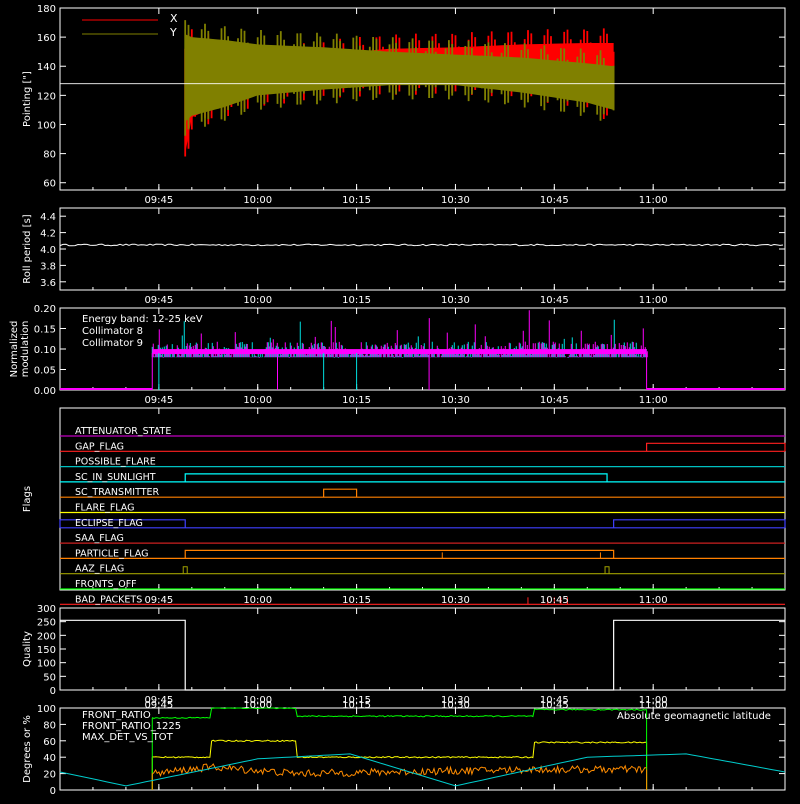 The height and width of the screenshot is (804, 800). Describe the element at coordinates (131, 726) in the screenshot. I see `legend-front-ratio-1225: FRONT_RATIO_1225` at that location.